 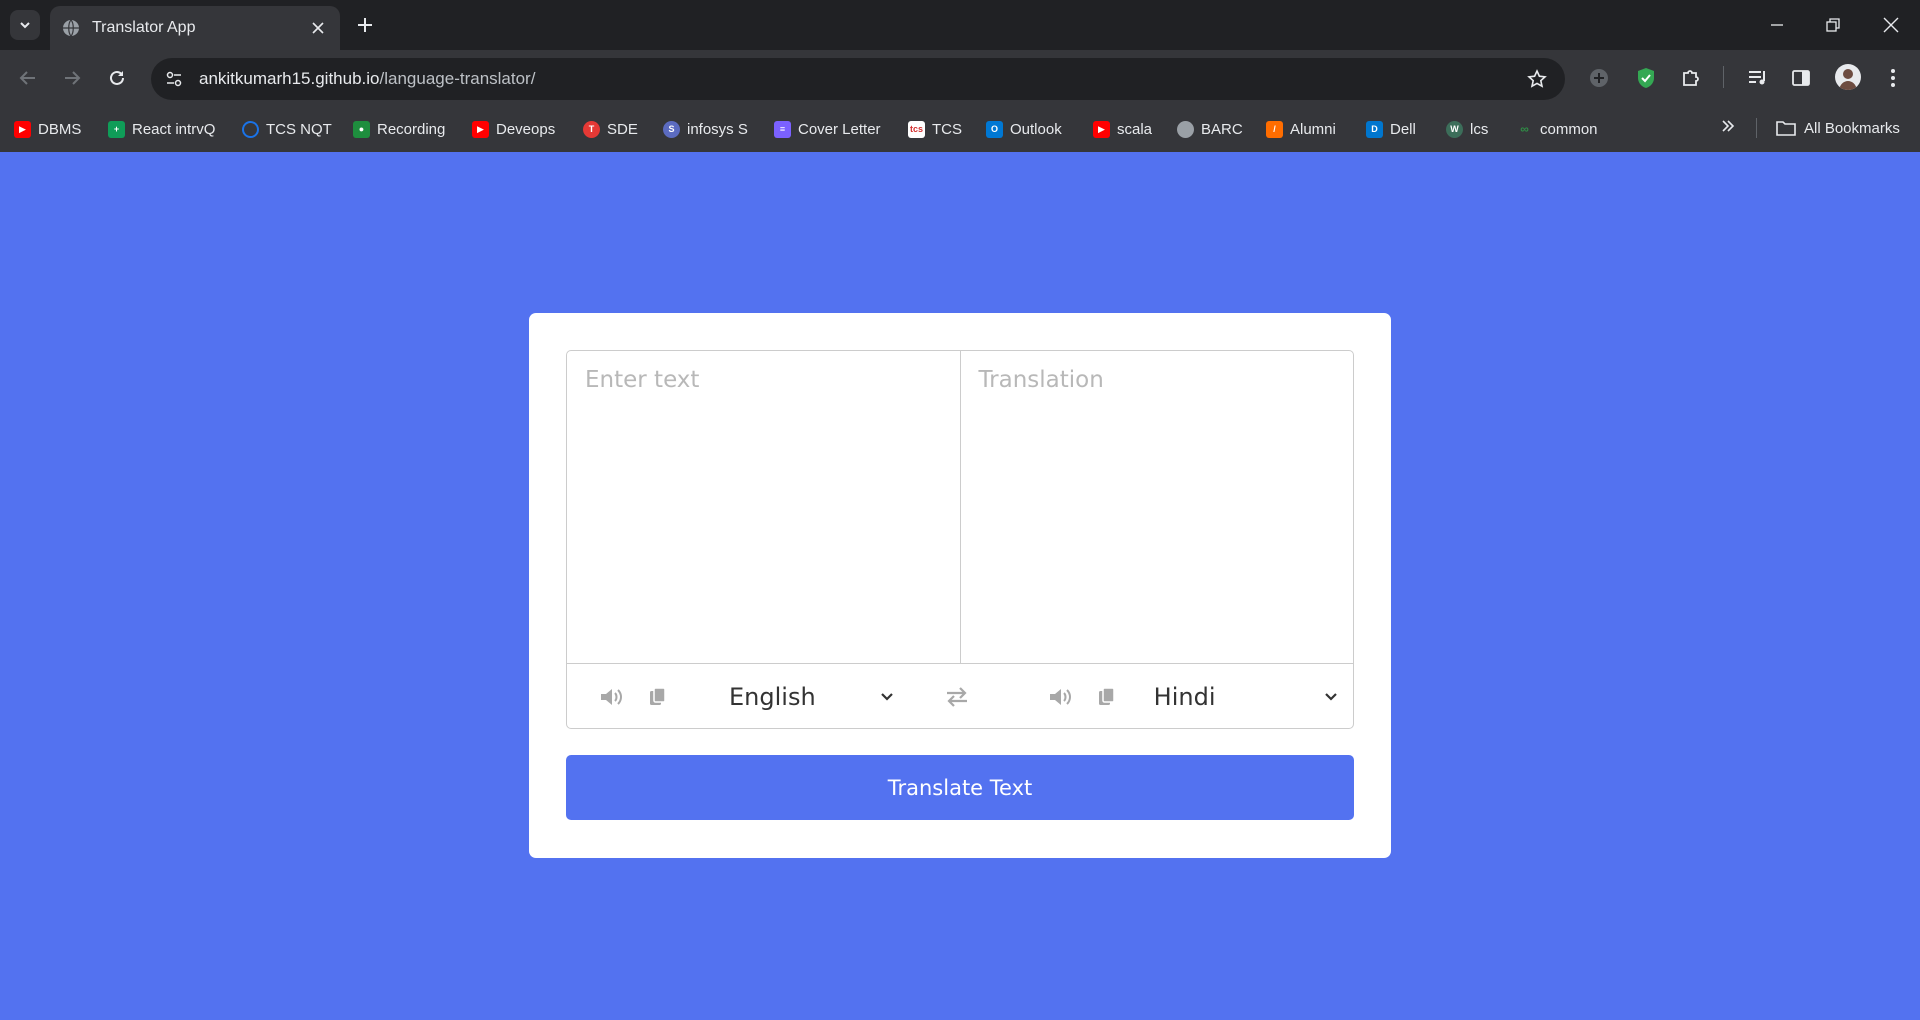 I want to click on tab-title: Translator App, so click(x=144, y=27).